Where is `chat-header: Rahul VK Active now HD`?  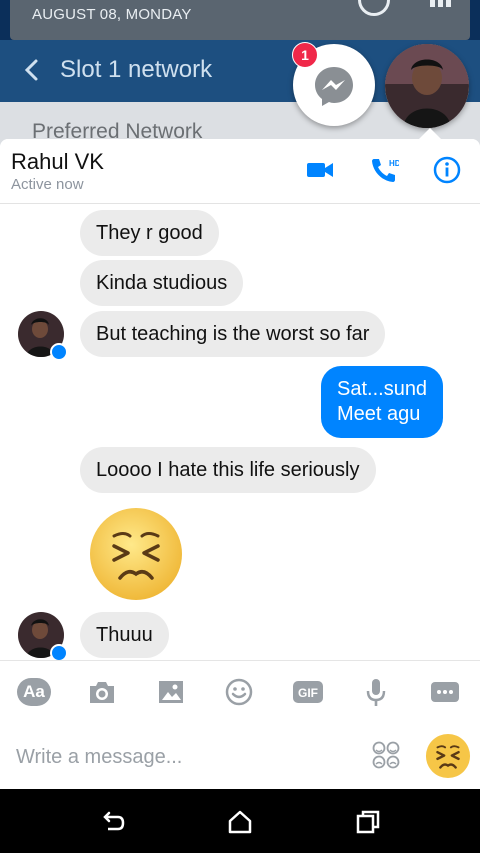 chat-header: Rahul VK Active now HD is located at coordinates (240, 171).